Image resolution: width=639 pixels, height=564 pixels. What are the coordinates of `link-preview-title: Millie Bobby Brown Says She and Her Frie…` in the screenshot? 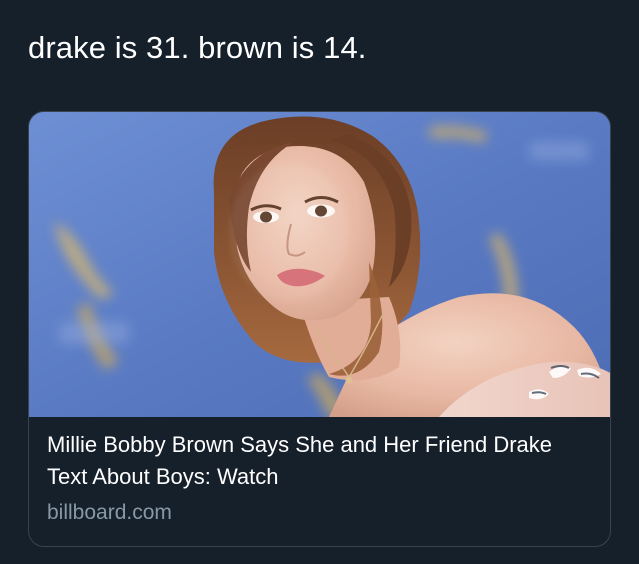 It's located at (317, 461).